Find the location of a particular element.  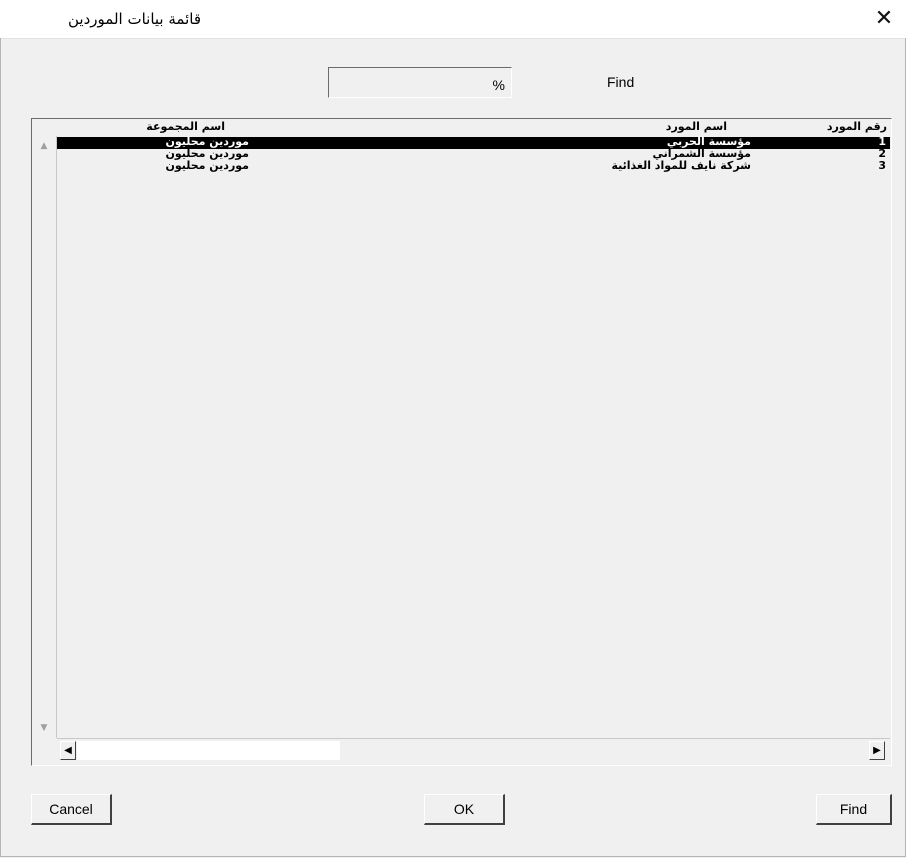

vertical-scrollbar: ▲ ▼ is located at coordinates (44, 437).